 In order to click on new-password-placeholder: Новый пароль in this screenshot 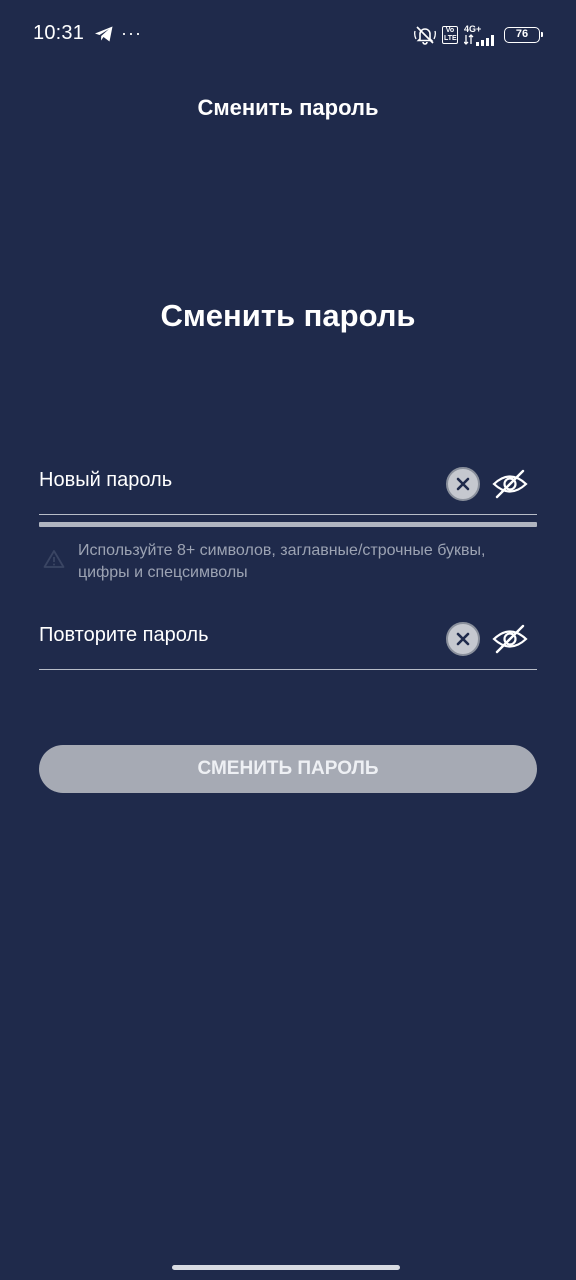, I will do `click(106, 480)`.